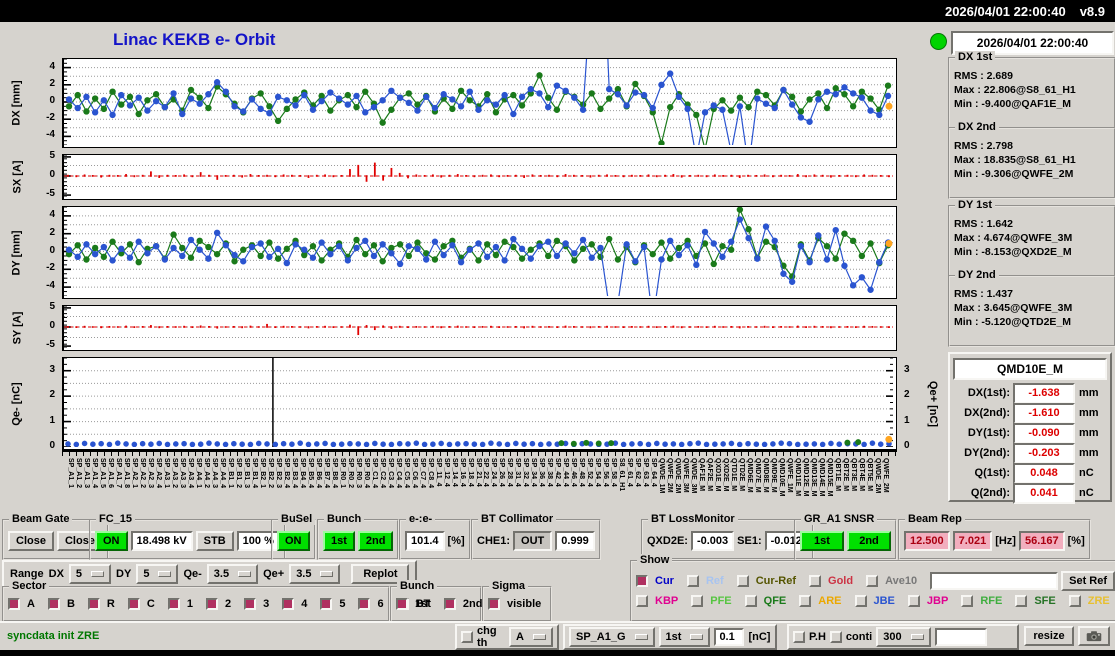  I want to click on bpm-label: SP_A4_2, so click(206, 473).